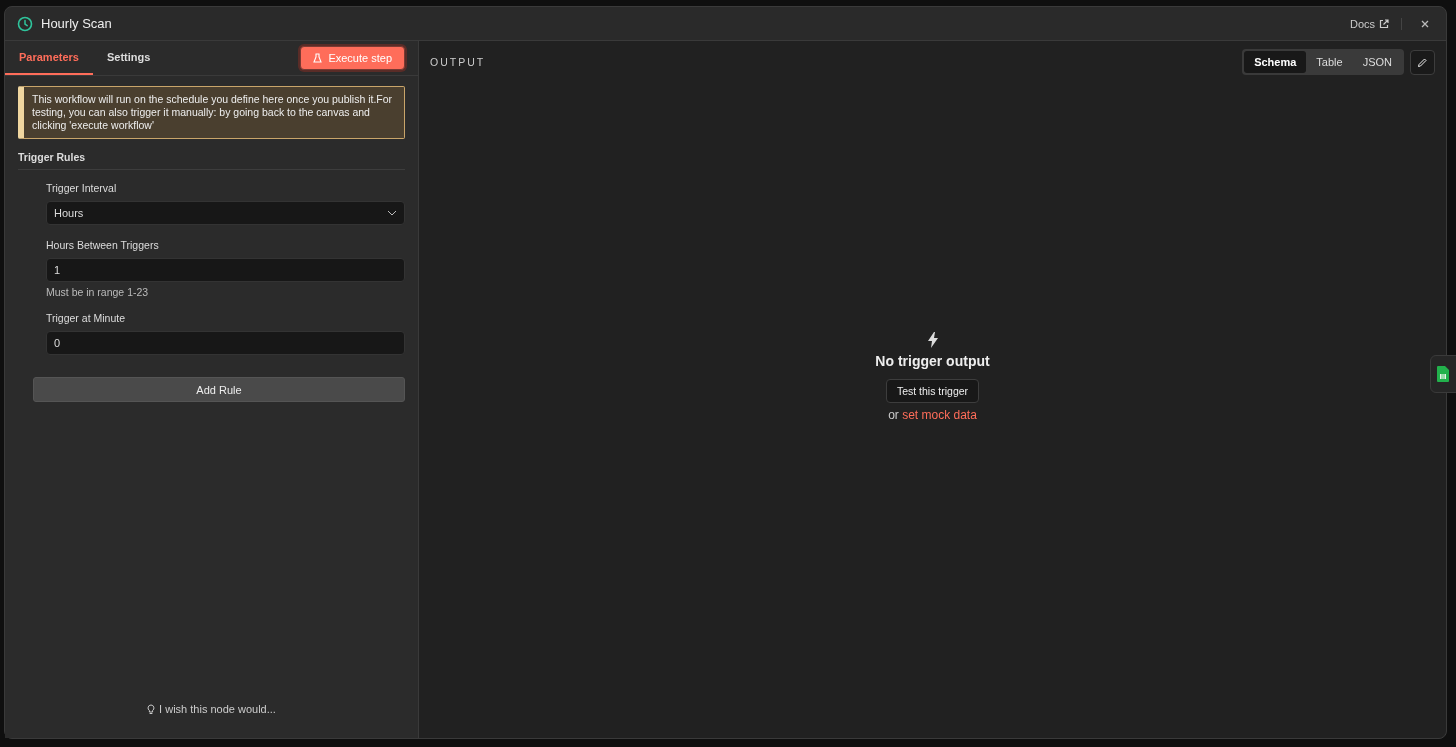 This screenshot has width=1456, height=747. What do you see at coordinates (392, 213) in the screenshot?
I see `chevron-down-icon` at bounding box center [392, 213].